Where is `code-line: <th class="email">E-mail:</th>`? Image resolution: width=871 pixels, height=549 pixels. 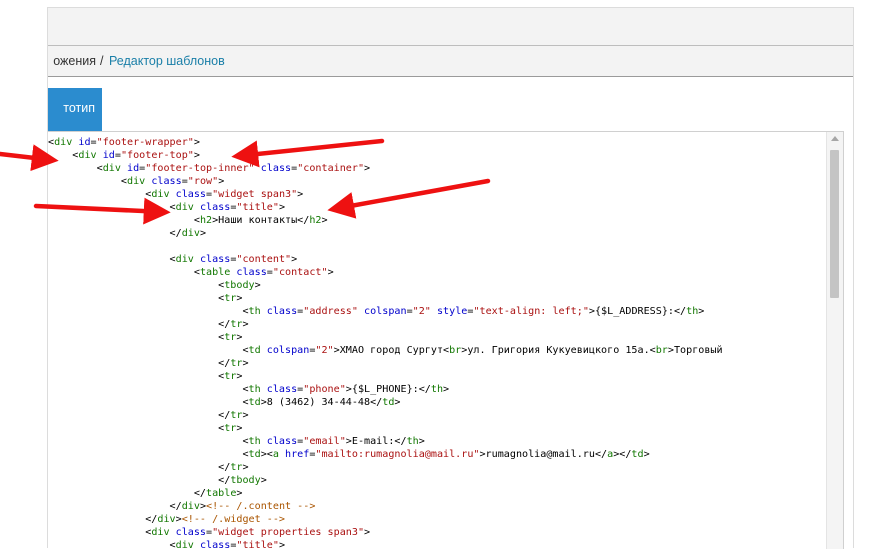
code-line: <th class="email">E-mail:</th> is located at coordinates (437, 441).